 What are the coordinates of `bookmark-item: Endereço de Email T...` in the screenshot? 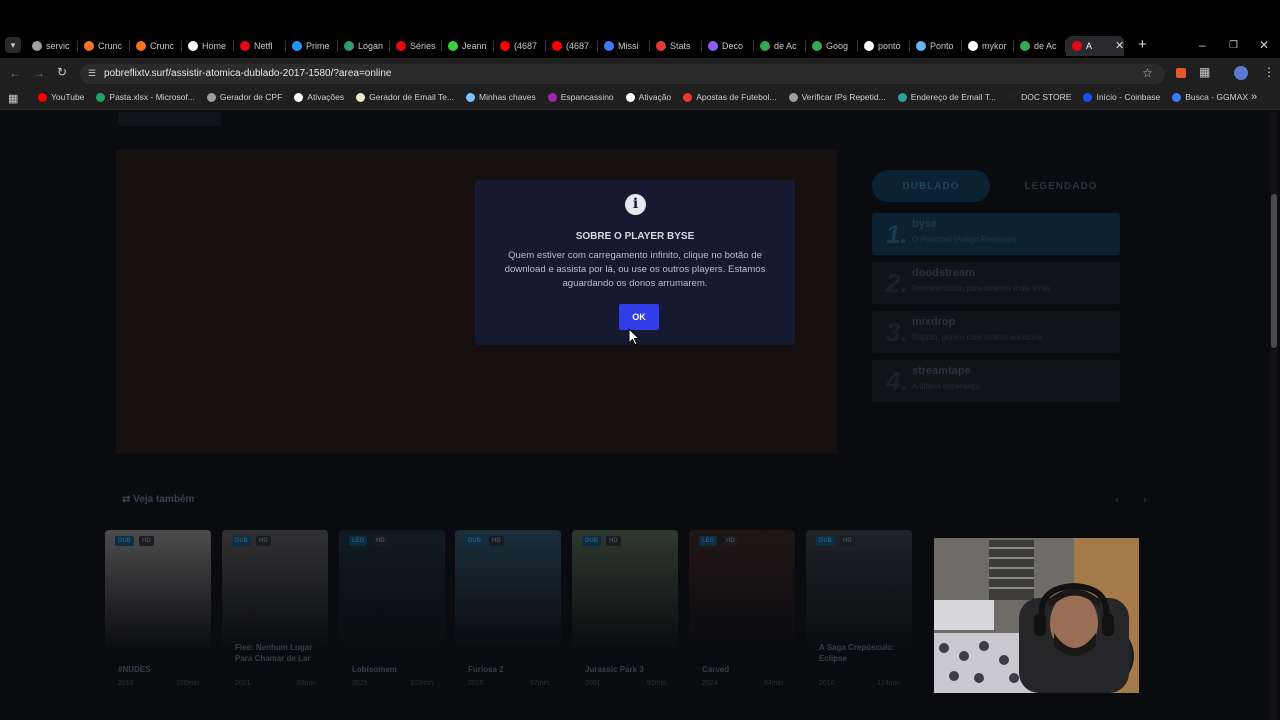 It's located at (947, 97).